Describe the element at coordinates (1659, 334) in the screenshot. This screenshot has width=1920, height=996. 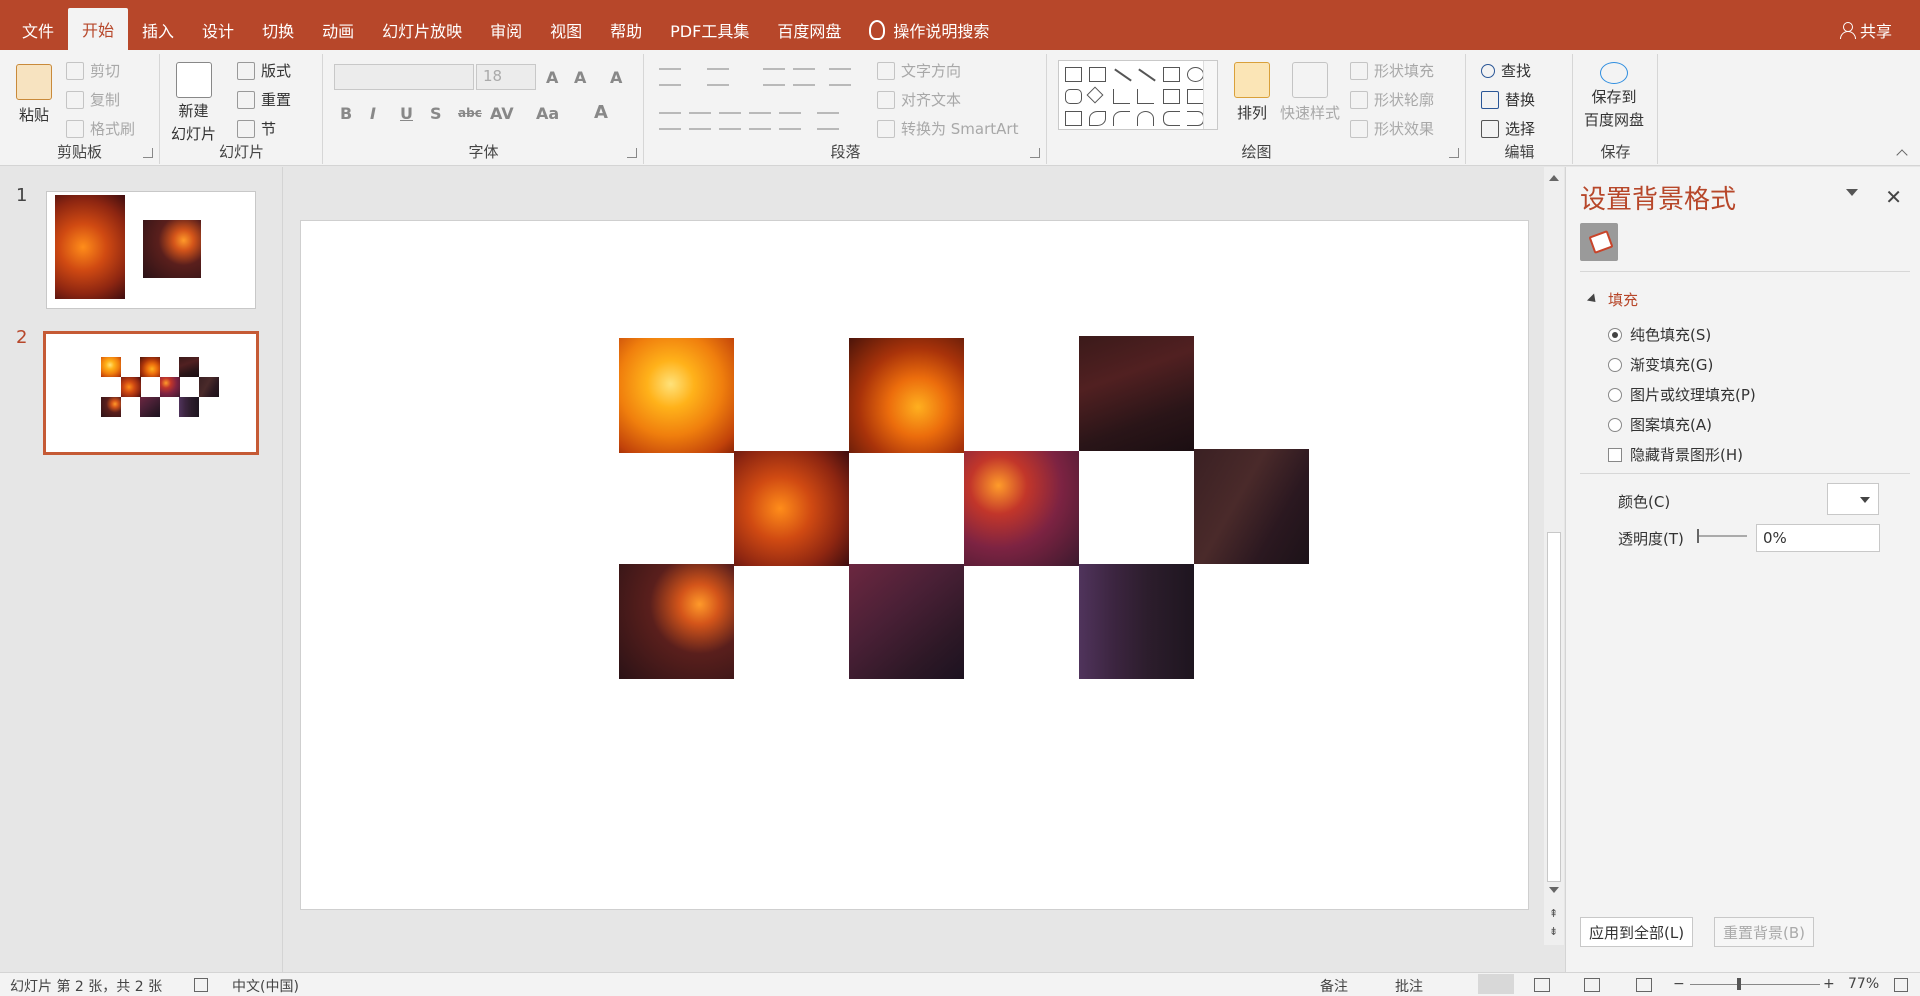
I see `solid-fill-option: 纯色填充(S)` at that location.